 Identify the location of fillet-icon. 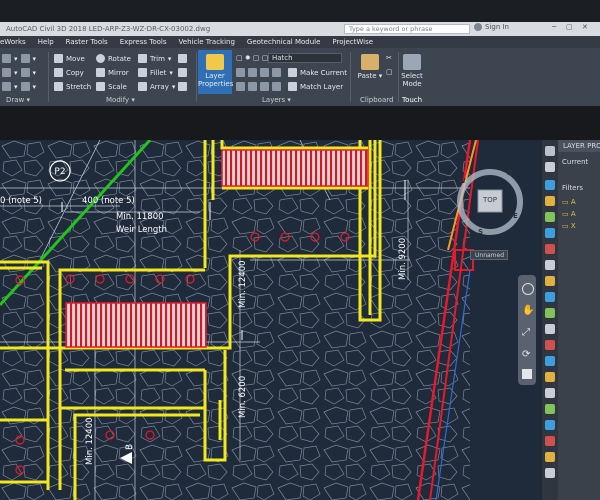
(142, 72).